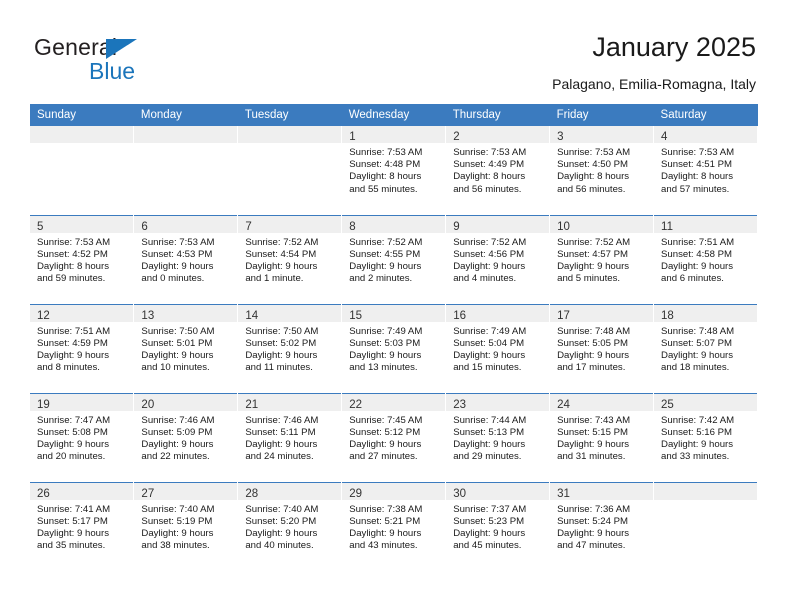  Describe the element at coordinates (594, 420) in the screenshot. I see `sunrise-time: Sunrise: 7:43 AM` at that location.